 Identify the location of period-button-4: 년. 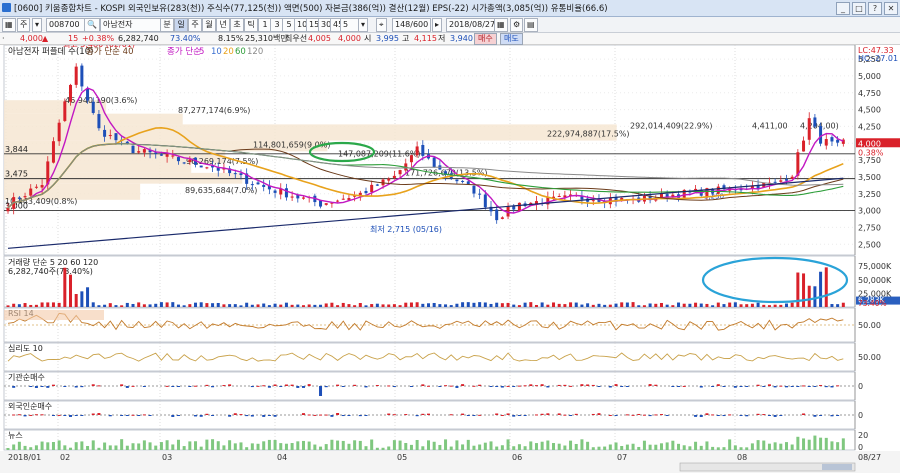
(223, 25).